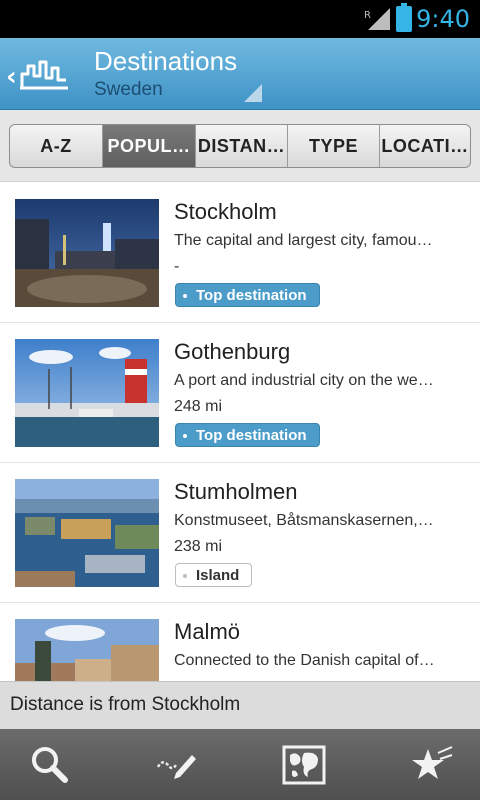  Describe the element at coordinates (87, 533) in the screenshot. I see `stumholmen-photo` at that location.